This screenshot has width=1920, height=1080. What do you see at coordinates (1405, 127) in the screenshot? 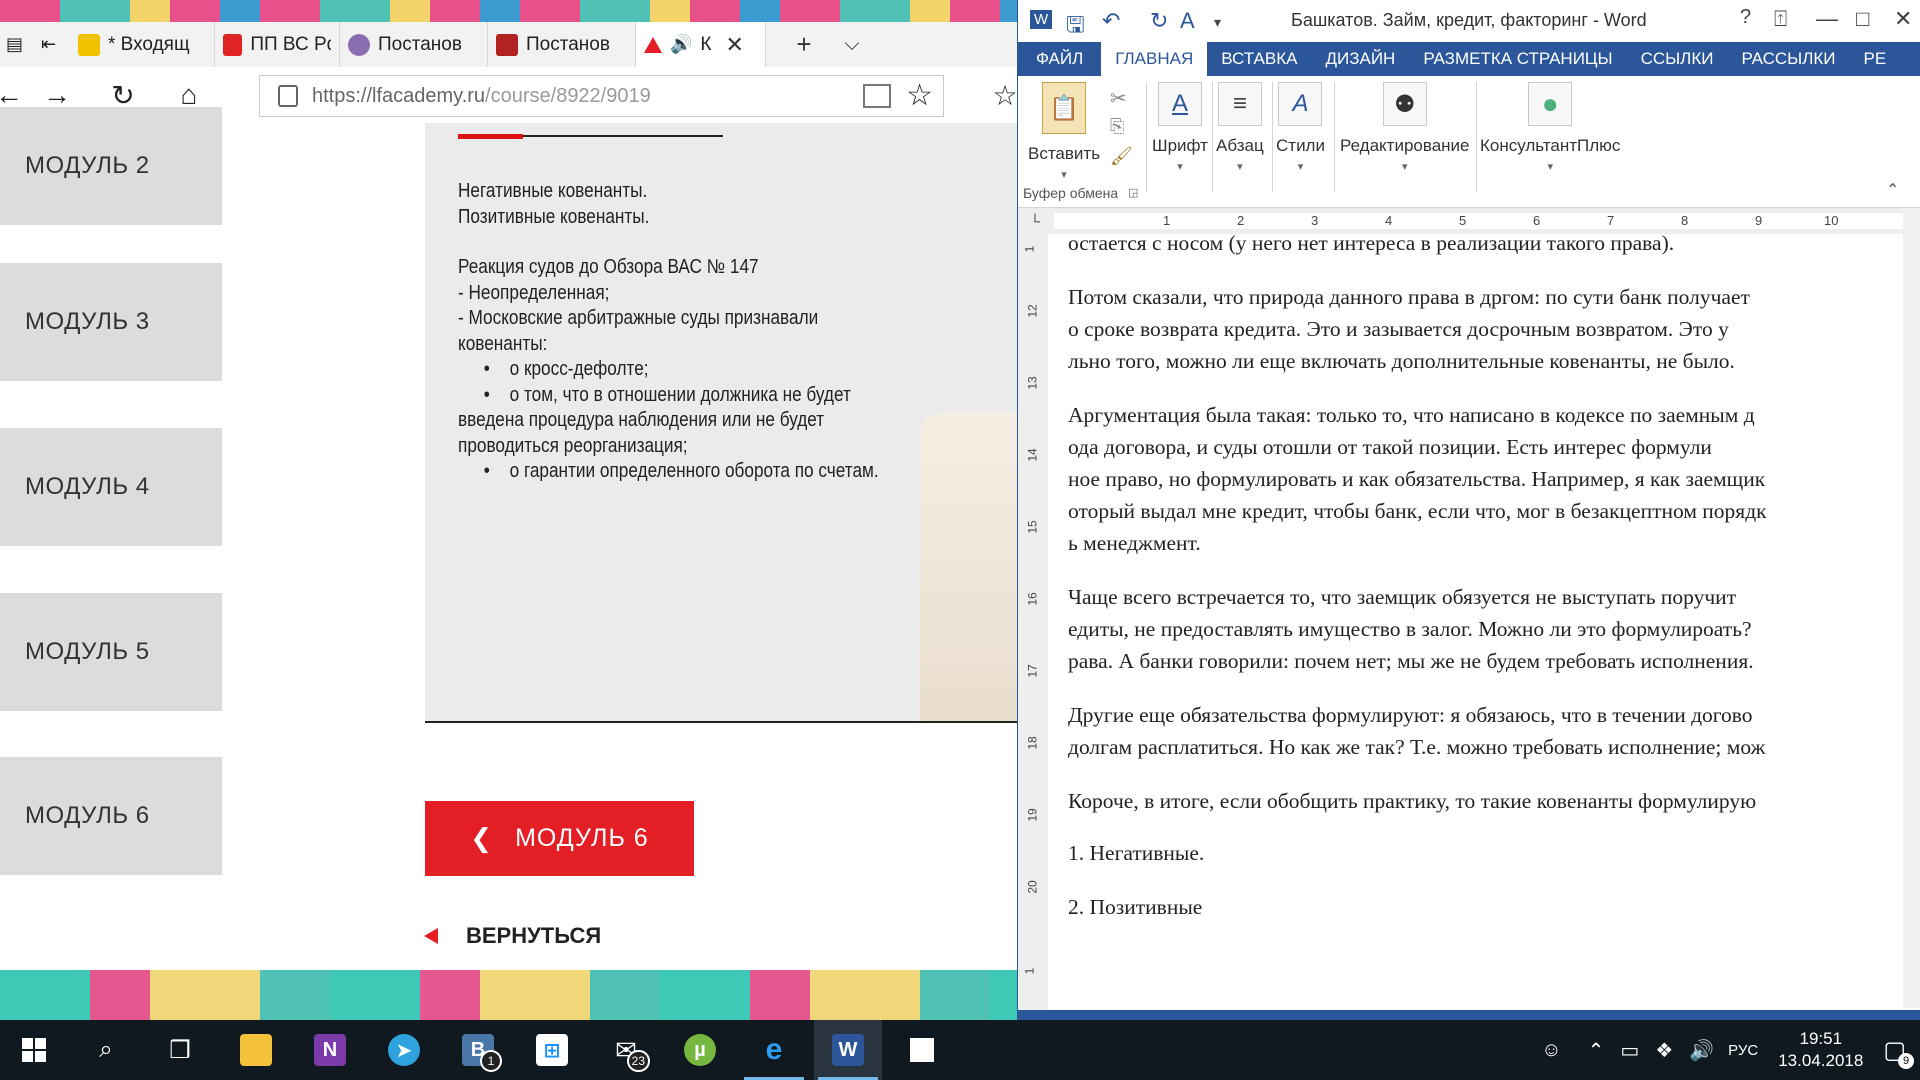
I see `editing-group-button: ⚉ Редактирование ▾` at bounding box center [1405, 127].